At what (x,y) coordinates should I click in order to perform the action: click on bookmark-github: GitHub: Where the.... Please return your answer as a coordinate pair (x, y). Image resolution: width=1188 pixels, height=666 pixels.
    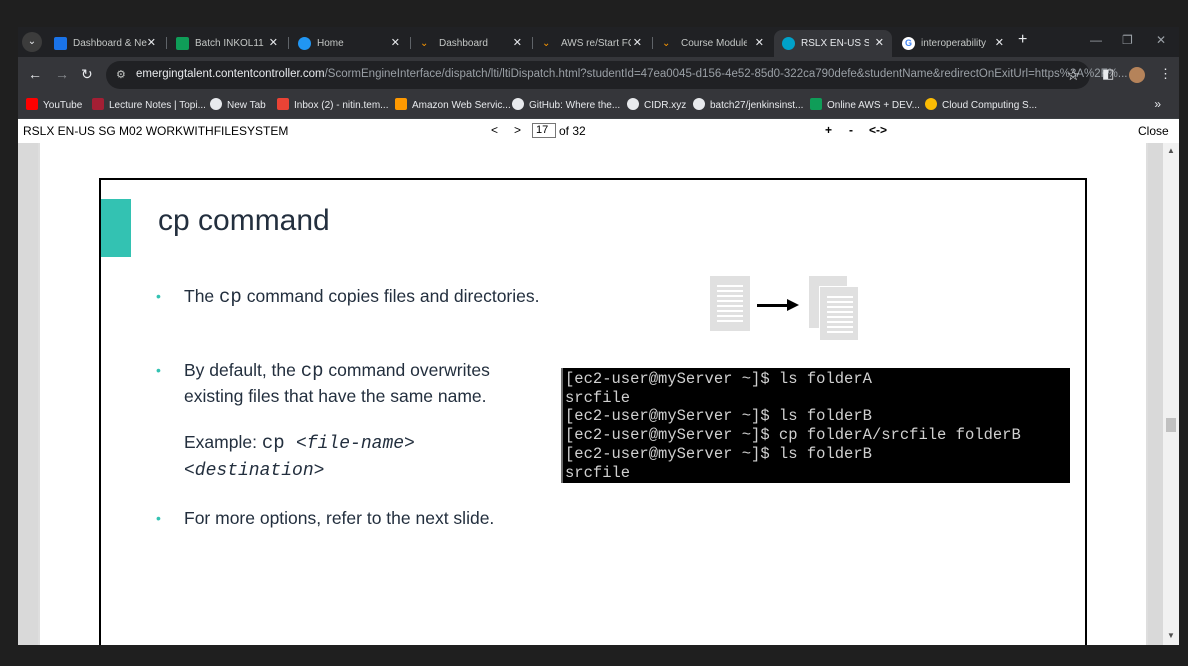
    Looking at the image, I should click on (566, 105).